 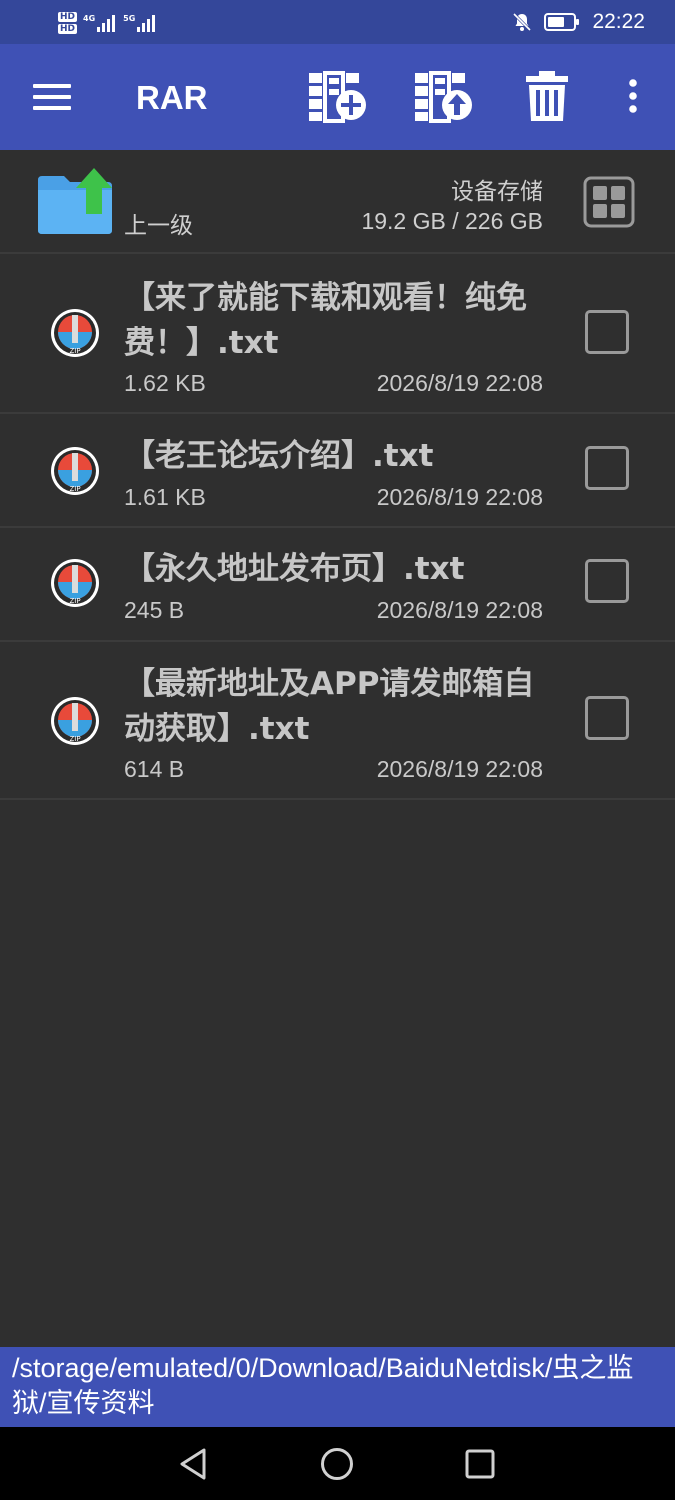 I want to click on file-name: 【老王论坛介绍】.txt, so click(x=279, y=456).